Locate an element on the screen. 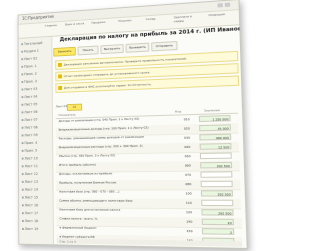 The height and width of the screenshot is (251, 320). sidebar-item: Лист 19 is located at coordinates (30, 229).